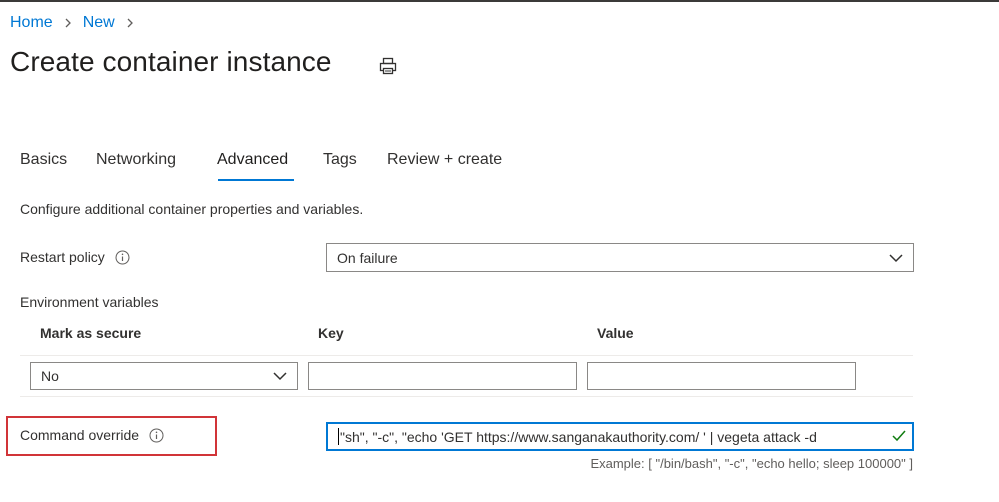 The height and width of the screenshot is (502, 999). I want to click on top-border, so click(499, 1).